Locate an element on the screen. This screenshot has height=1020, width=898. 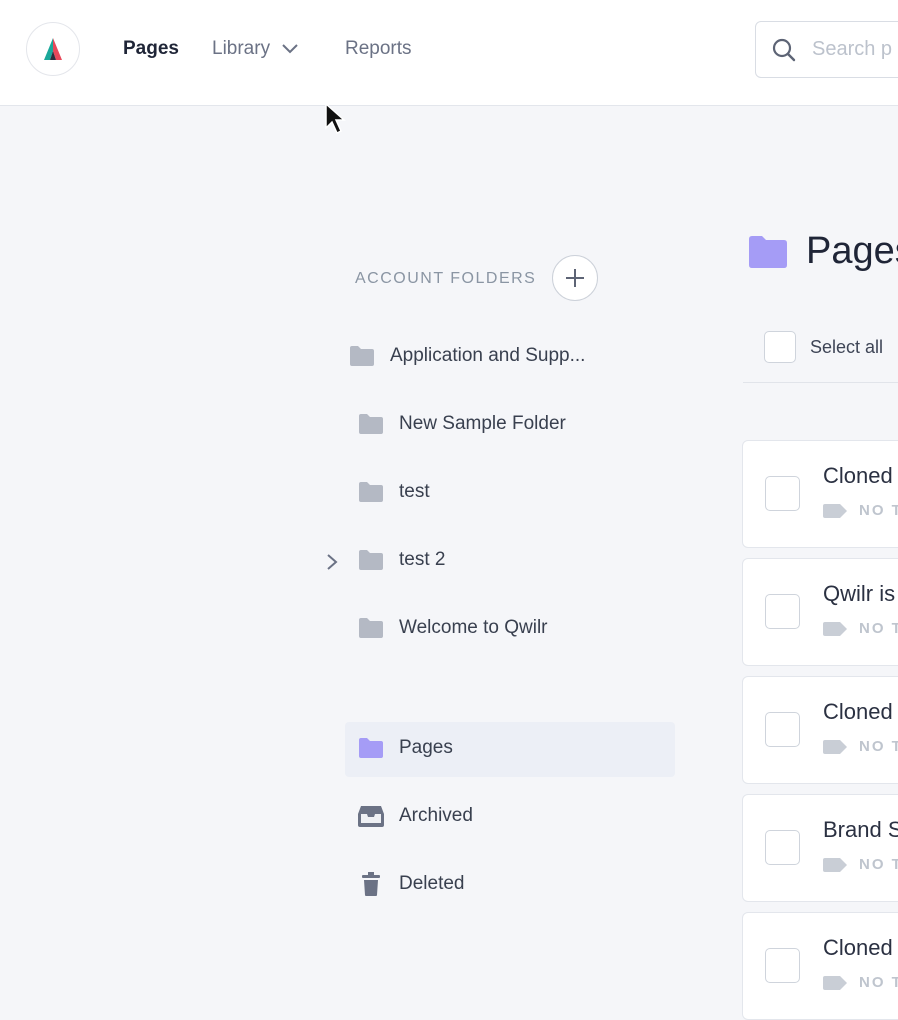
trash-icon is located at coordinates (371, 884).